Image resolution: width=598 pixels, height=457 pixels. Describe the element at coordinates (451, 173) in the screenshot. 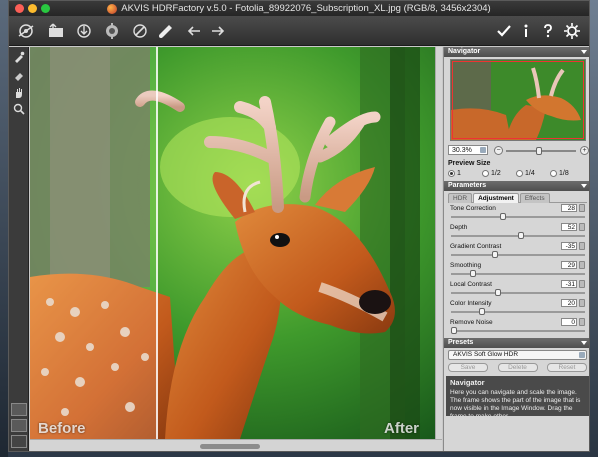

I see `radio-selected-icon` at that location.